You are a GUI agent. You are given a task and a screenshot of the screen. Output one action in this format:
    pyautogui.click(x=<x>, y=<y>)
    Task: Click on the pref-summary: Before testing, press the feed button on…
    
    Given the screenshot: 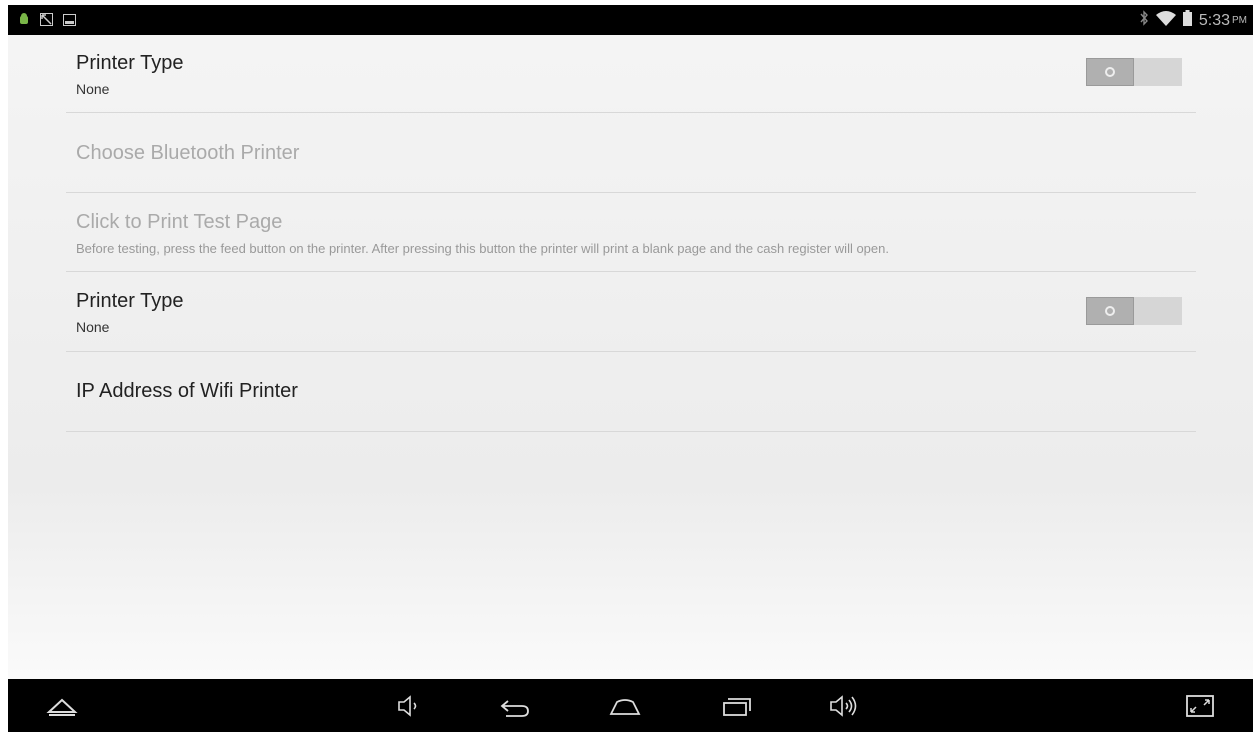 What is the action you would take?
    pyautogui.click(x=482, y=248)
    